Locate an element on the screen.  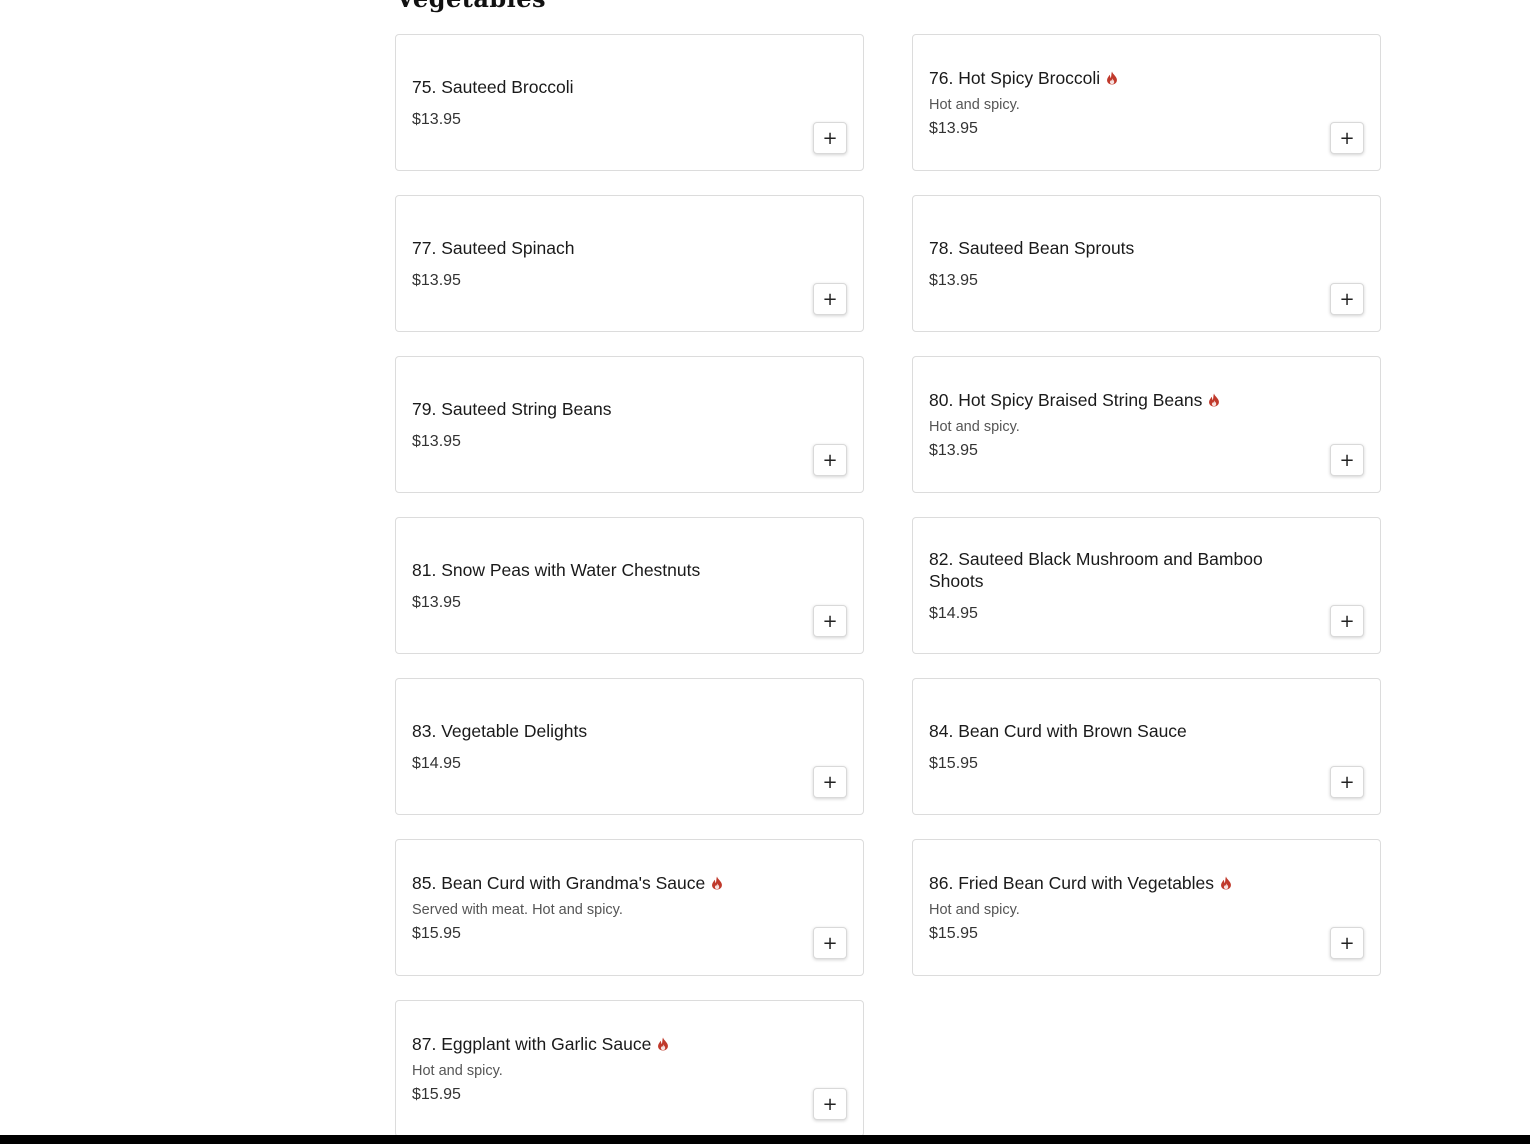
menu-item-name: 80. Hot Spicy Braised String Beans is located at coordinates (1066, 399).